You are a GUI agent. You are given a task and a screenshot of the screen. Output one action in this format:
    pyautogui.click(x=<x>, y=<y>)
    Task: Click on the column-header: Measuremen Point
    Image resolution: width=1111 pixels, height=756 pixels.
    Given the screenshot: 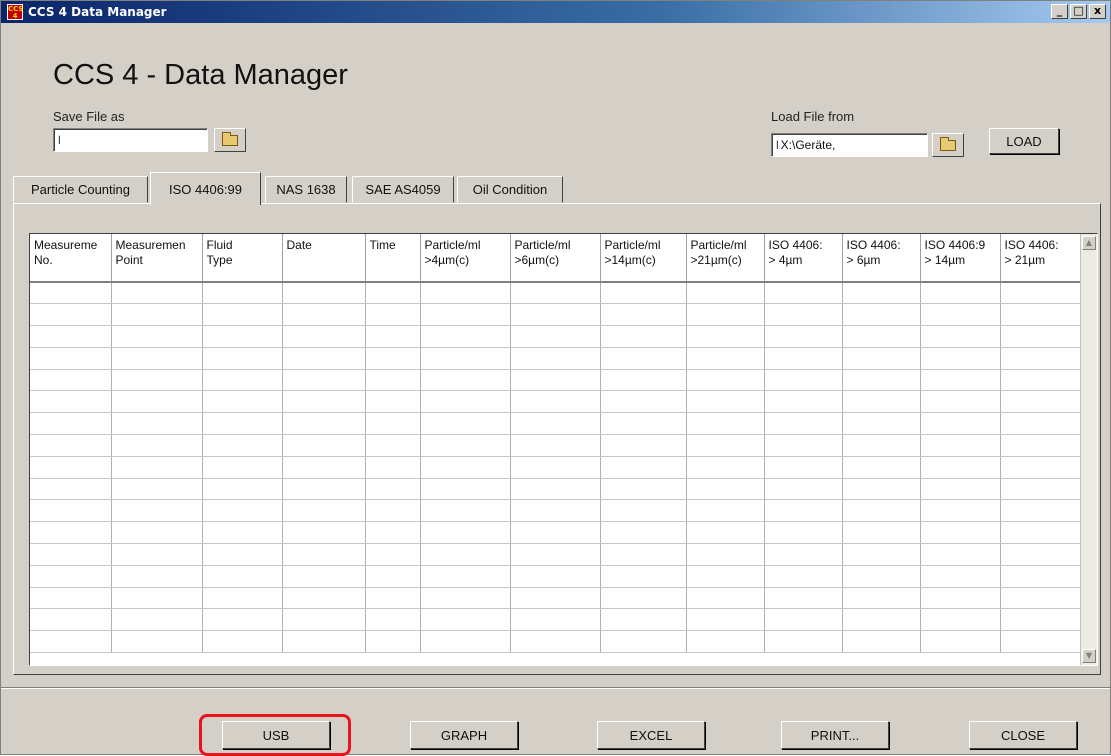 What is the action you would take?
    pyautogui.click(x=157, y=258)
    